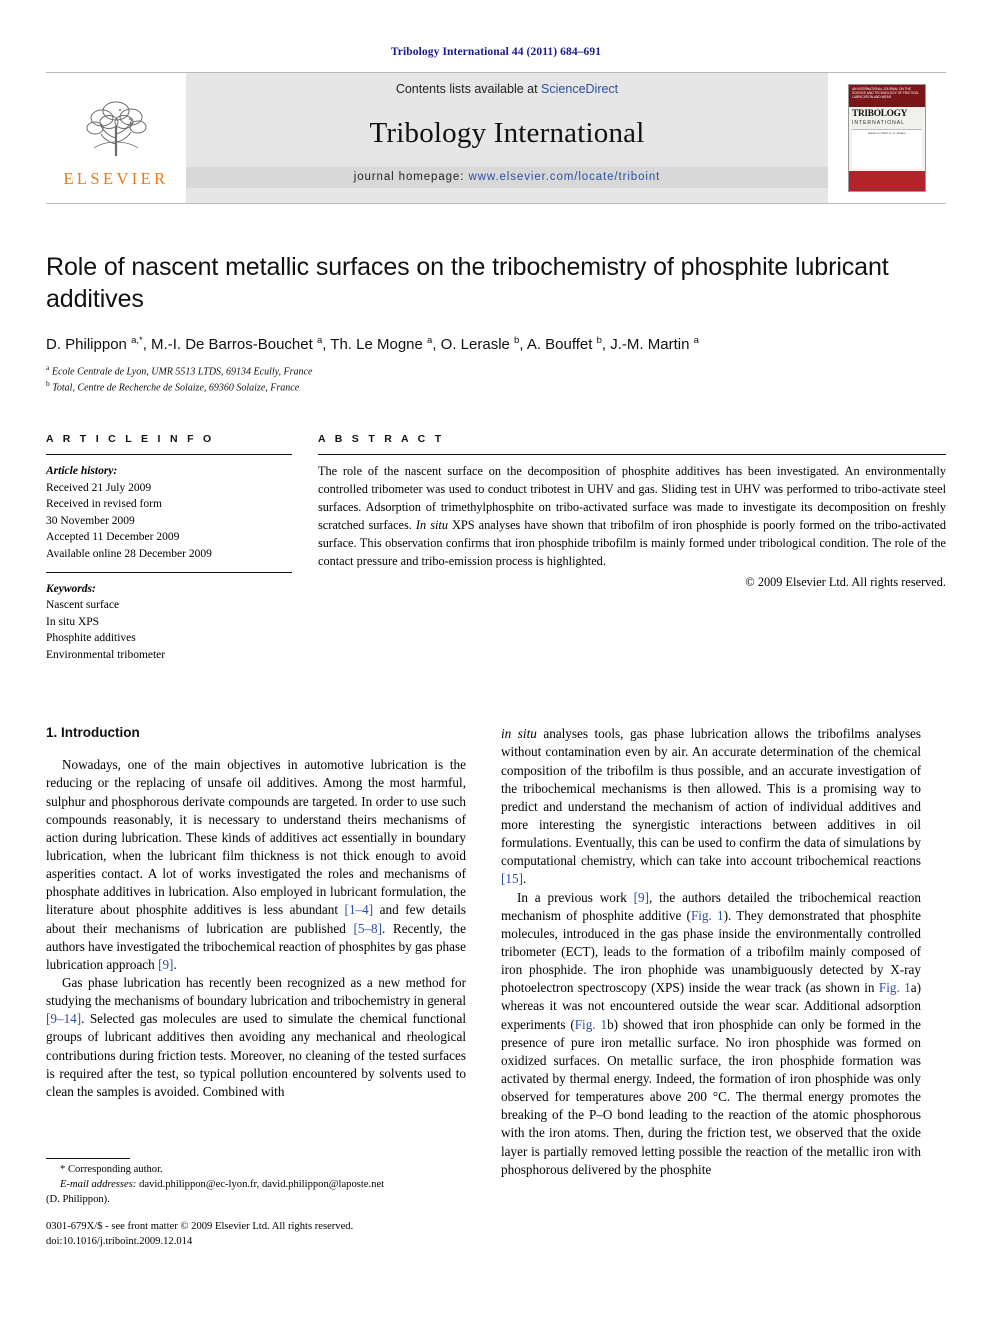 This screenshot has height=1323, width=992. What do you see at coordinates (99, 487) in the screenshot?
I see `history-line: Received 21 July 2009` at bounding box center [99, 487].